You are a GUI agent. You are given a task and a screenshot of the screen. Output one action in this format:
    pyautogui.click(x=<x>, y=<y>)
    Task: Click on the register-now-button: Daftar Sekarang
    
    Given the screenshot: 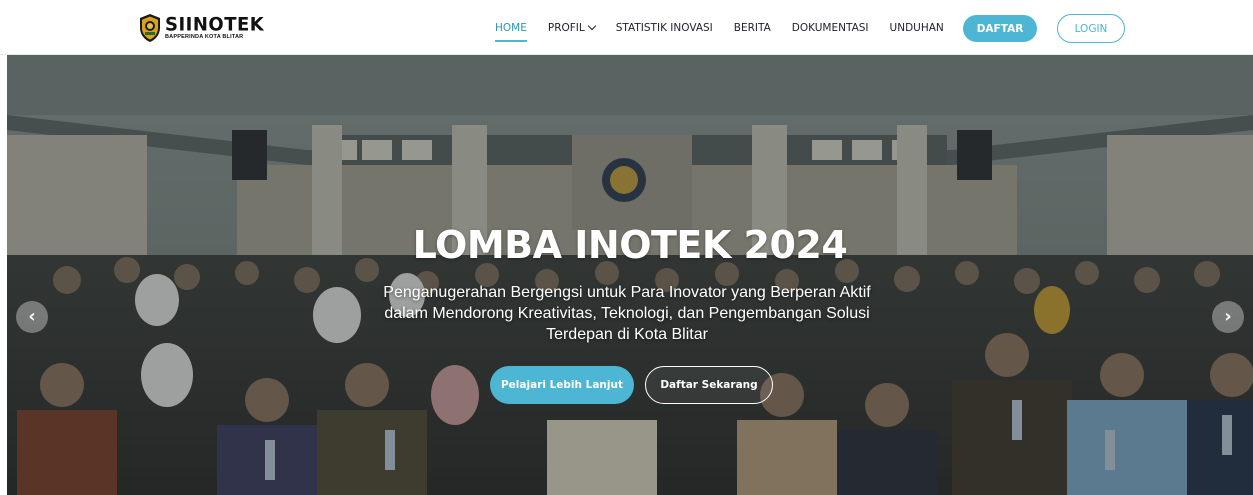 What is the action you would take?
    pyautogui.click(x=709, y=385)
    